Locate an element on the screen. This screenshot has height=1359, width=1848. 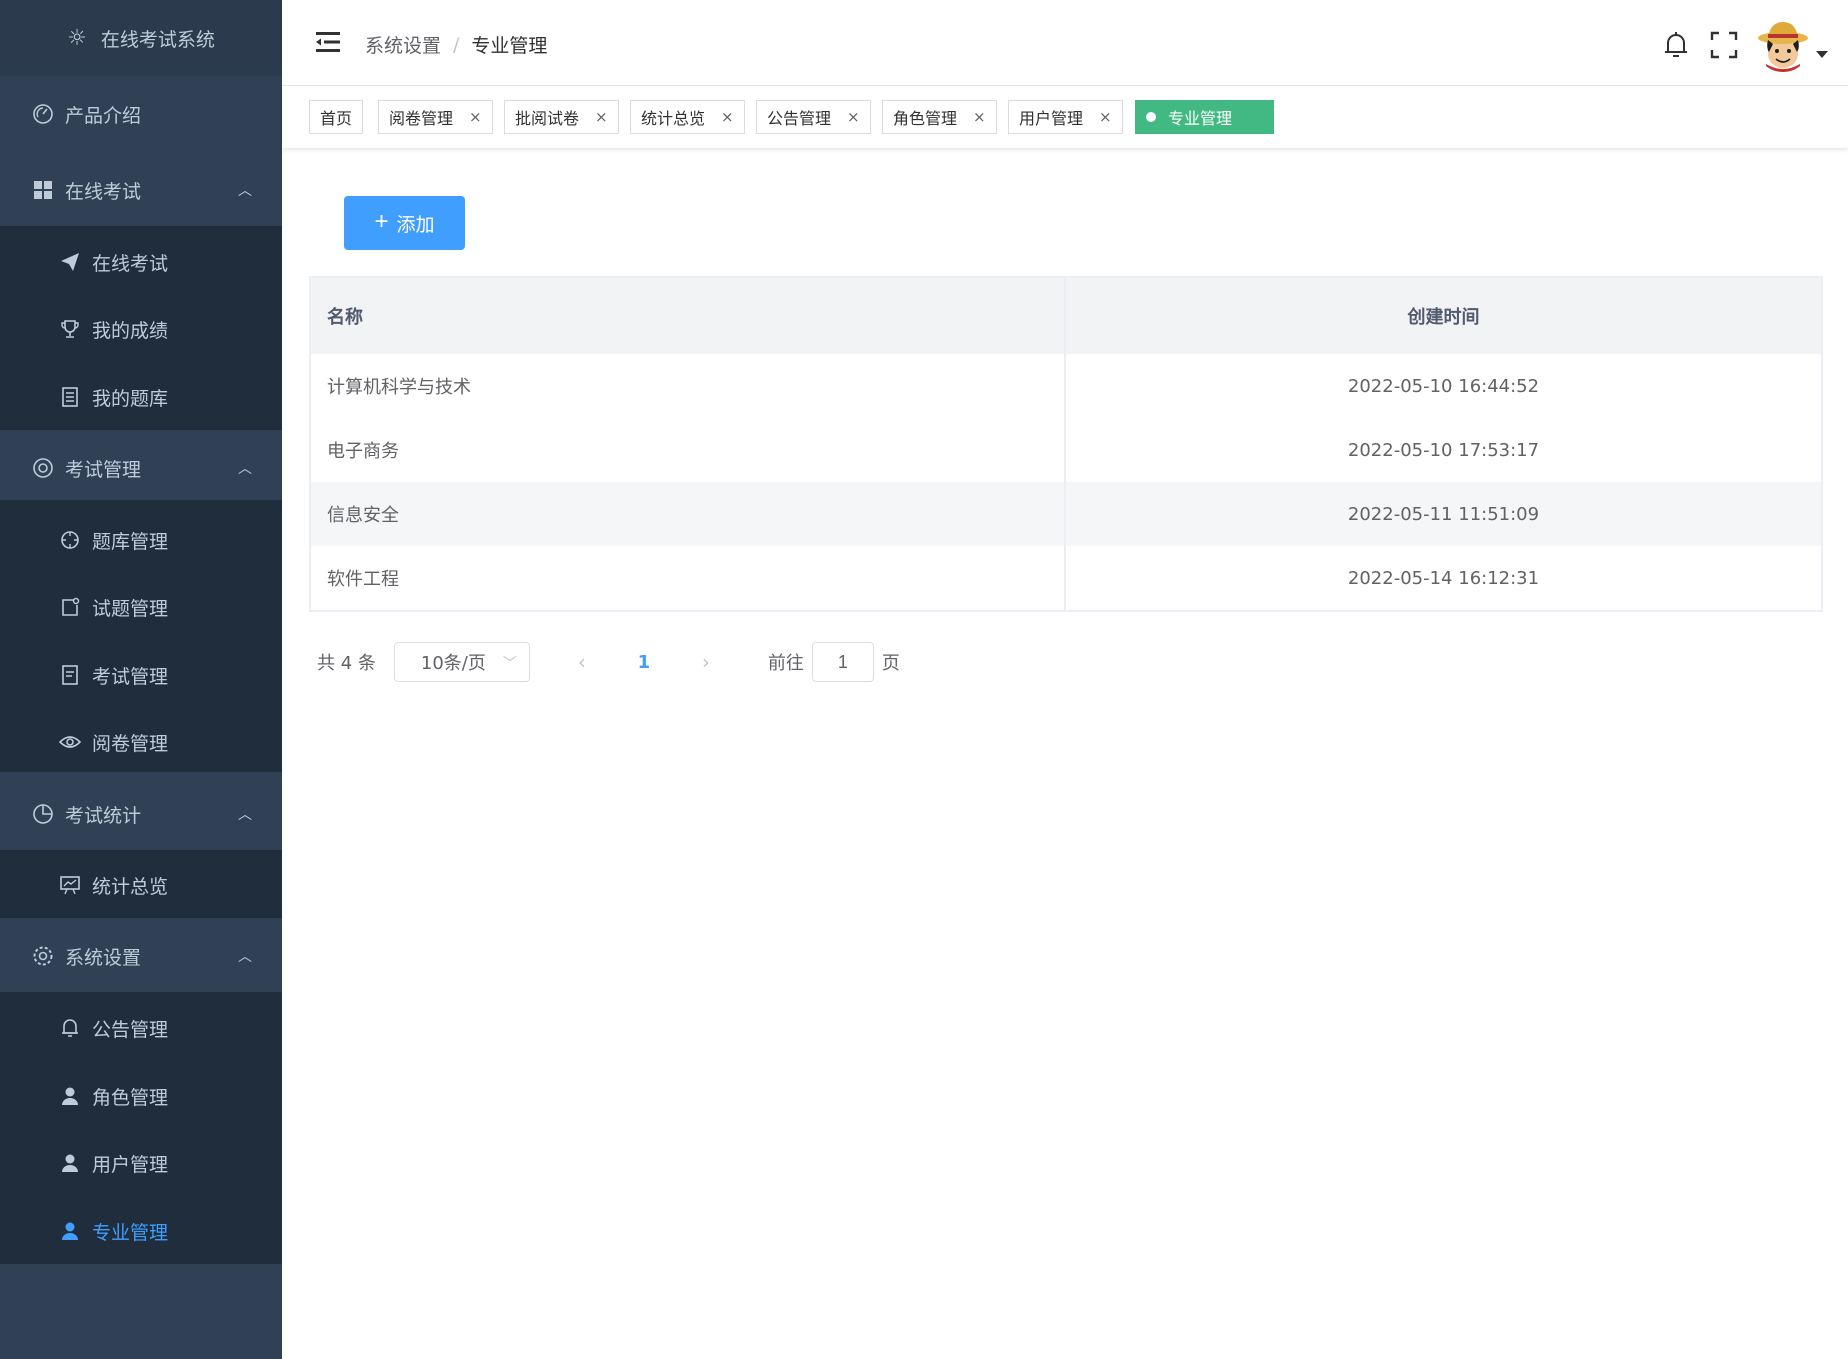
sidebar-item-label: 阅卷管理 is located at coordinates (130, 743).